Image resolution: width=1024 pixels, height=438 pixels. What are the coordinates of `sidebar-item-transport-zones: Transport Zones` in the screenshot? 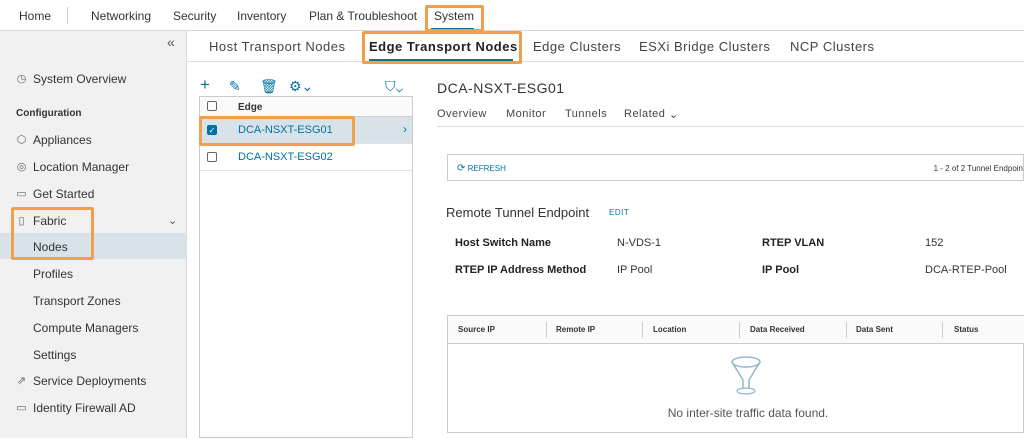 It's located at (77, 301).